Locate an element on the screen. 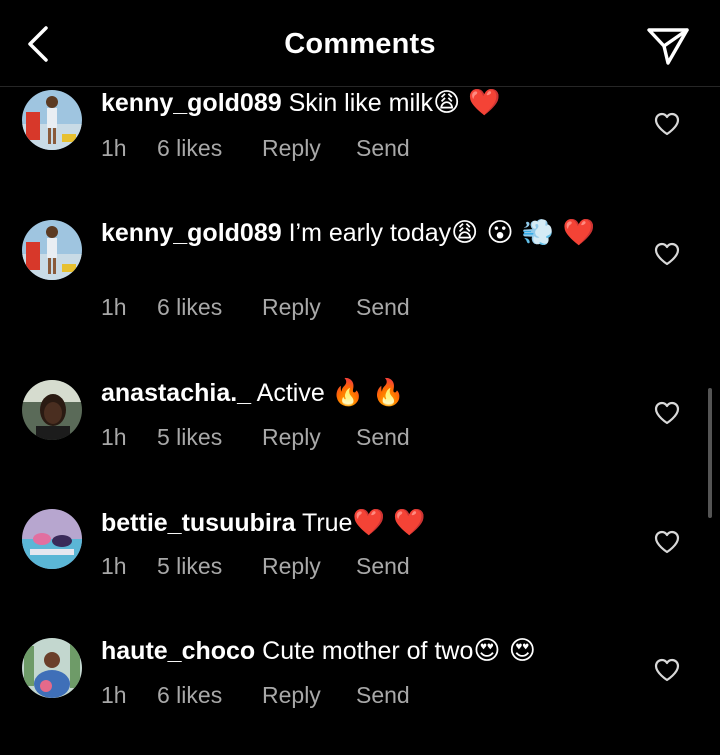 Image resolution: width=720 pixels, height=755 pixels. comment-emojis: ❤️ ❤️ is located at coordinates (389, 523).